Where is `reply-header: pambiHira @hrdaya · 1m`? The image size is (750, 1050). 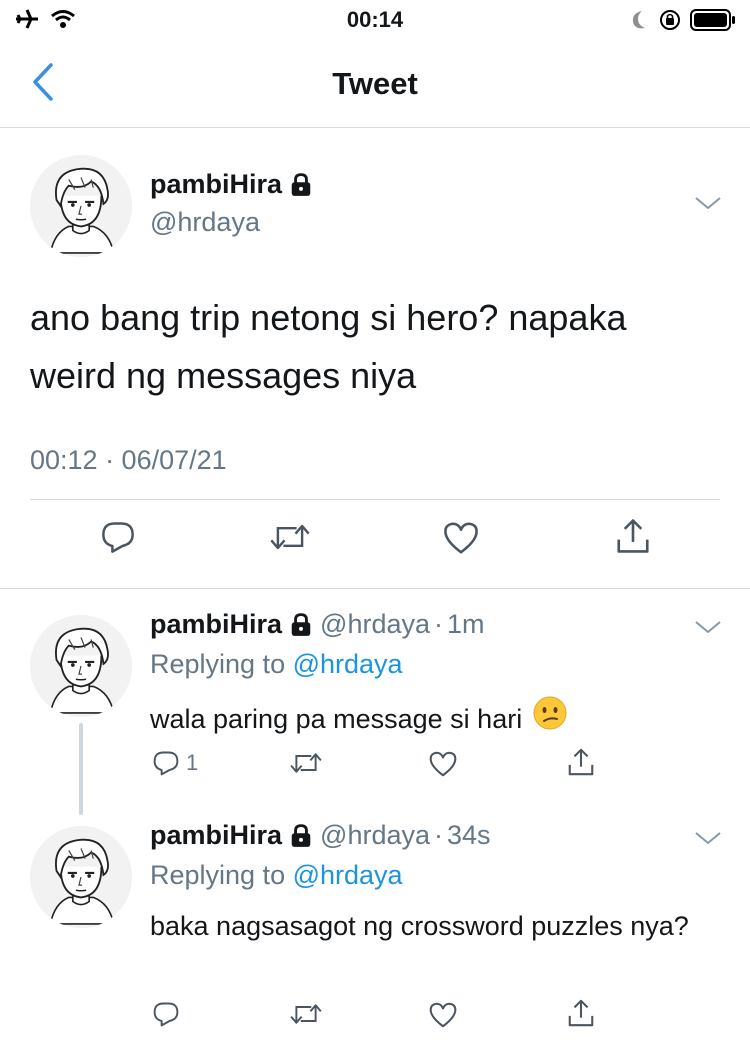
reply-header: pambiHira @hrdaya · 1m is located at coordinates (317, 624).